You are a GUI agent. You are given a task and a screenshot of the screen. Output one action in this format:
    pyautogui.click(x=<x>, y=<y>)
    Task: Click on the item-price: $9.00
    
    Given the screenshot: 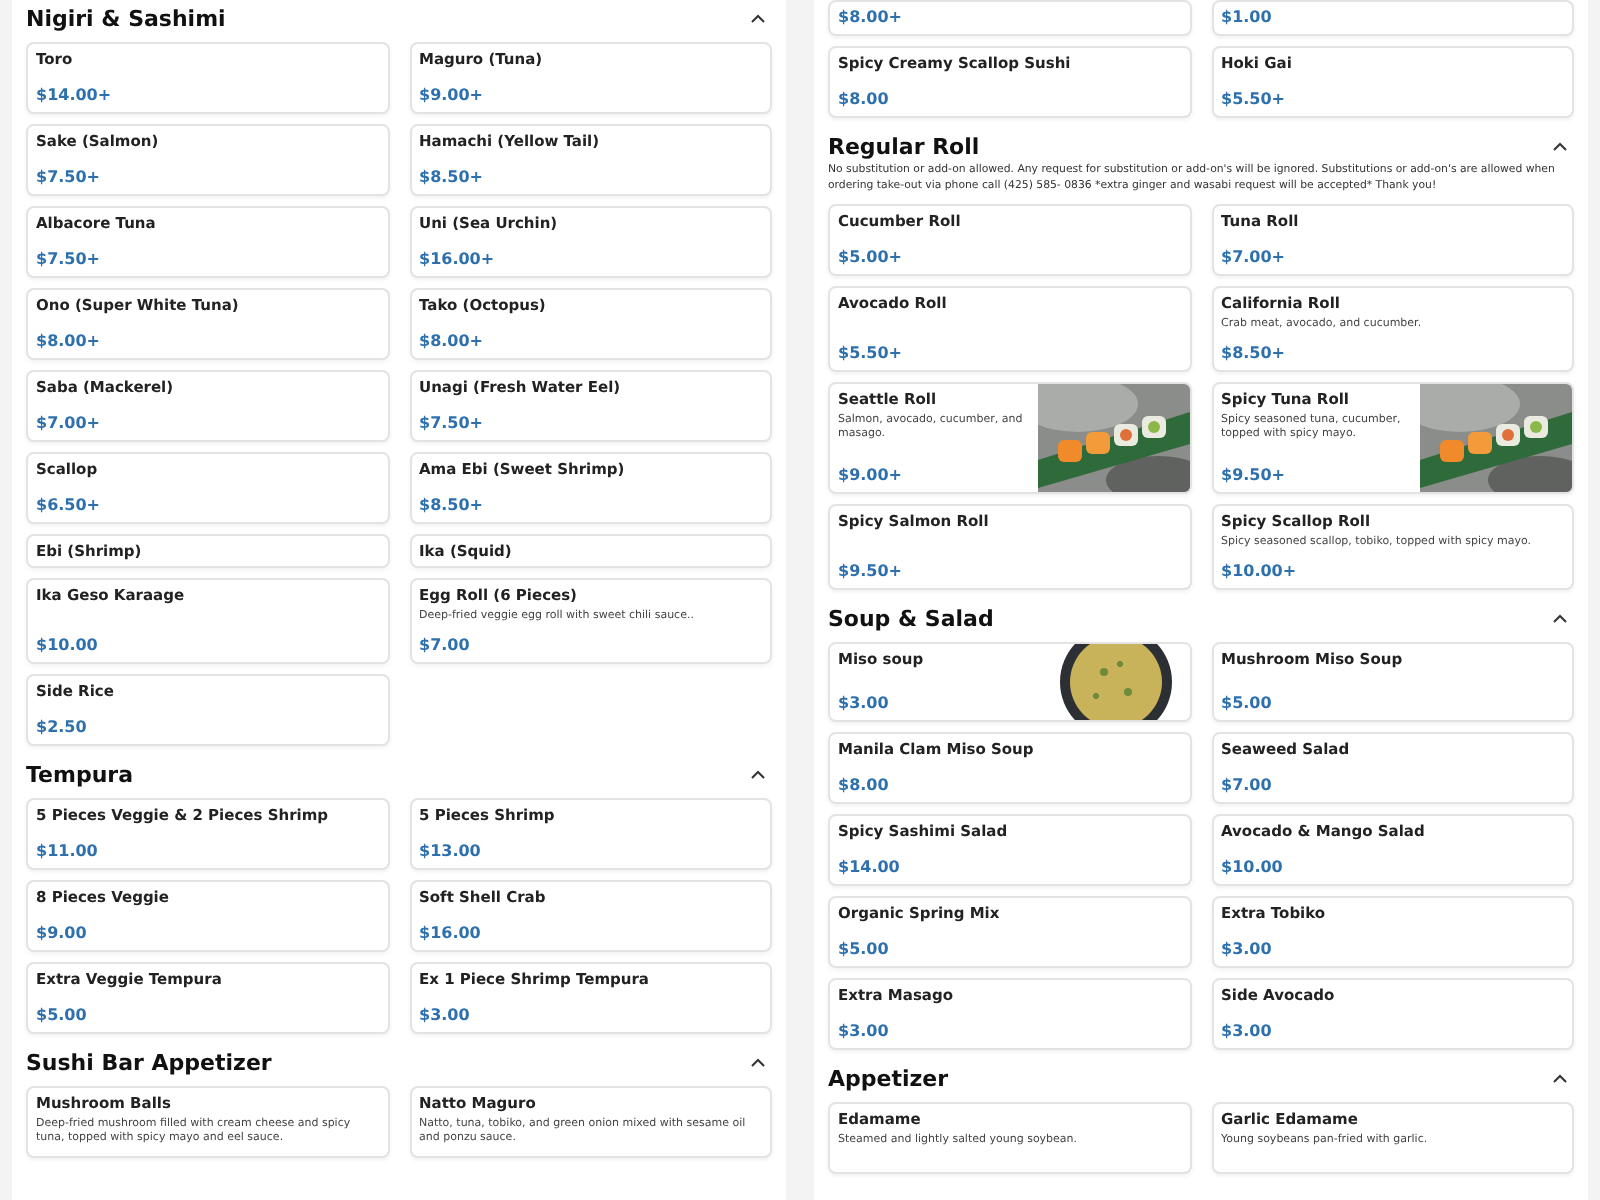 What is the action you would take?
    pyautogui.click(x=62, y=933)
    